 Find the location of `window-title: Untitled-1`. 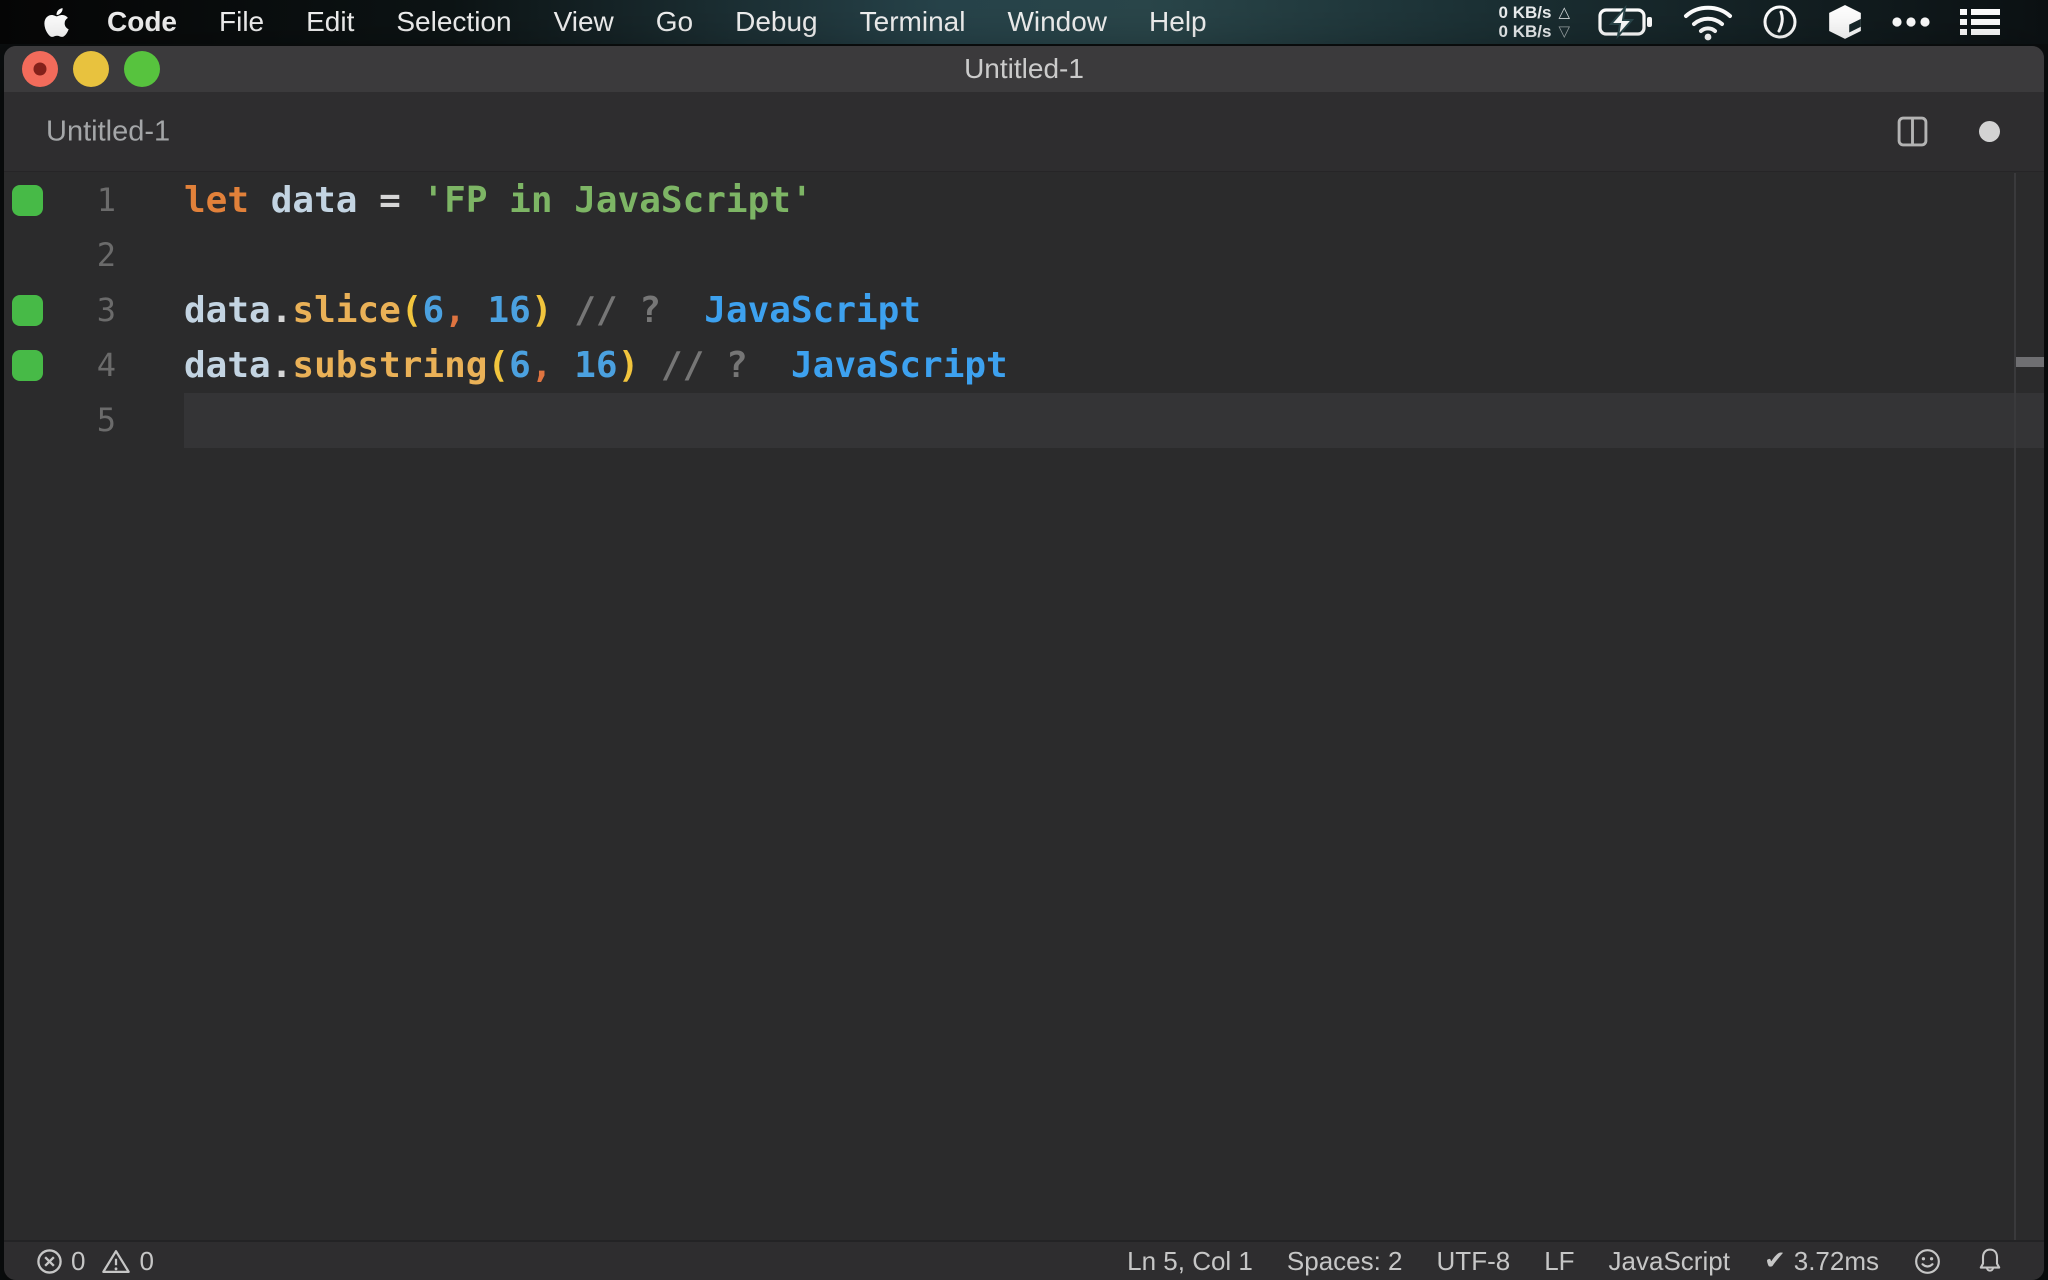

window-title: Untitled-1 is located at coordinates (1024, 68).